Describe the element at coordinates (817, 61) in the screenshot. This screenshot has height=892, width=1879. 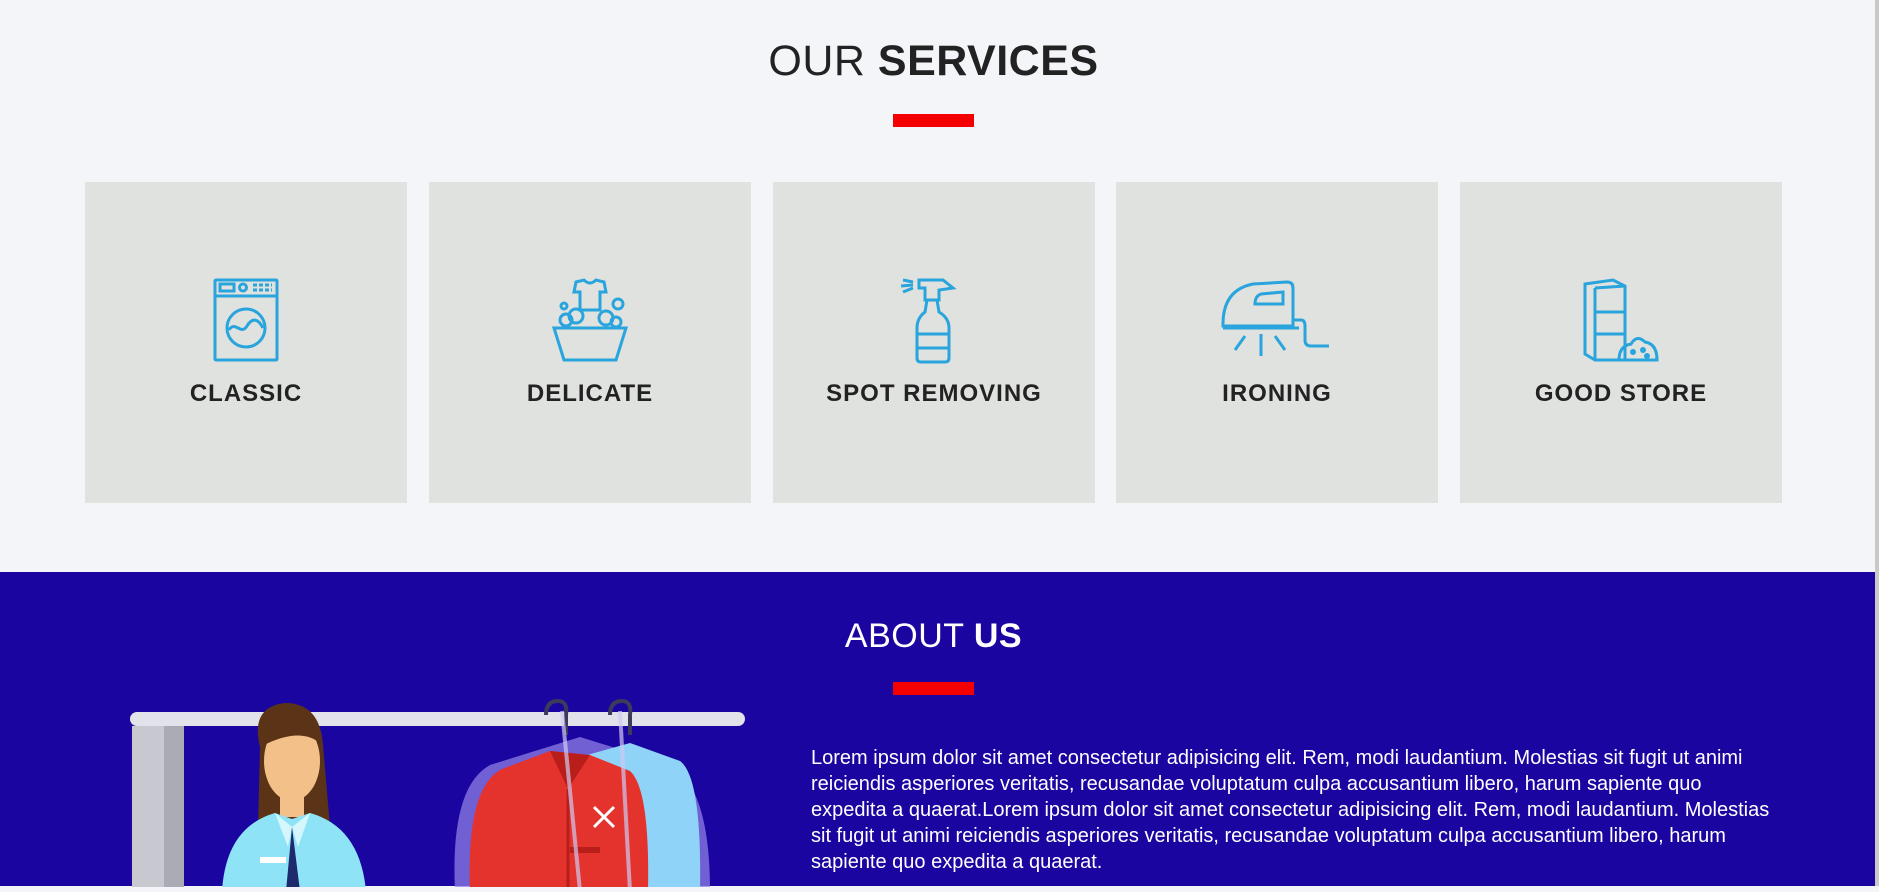
I see `services-title-light: OUR` at that location.